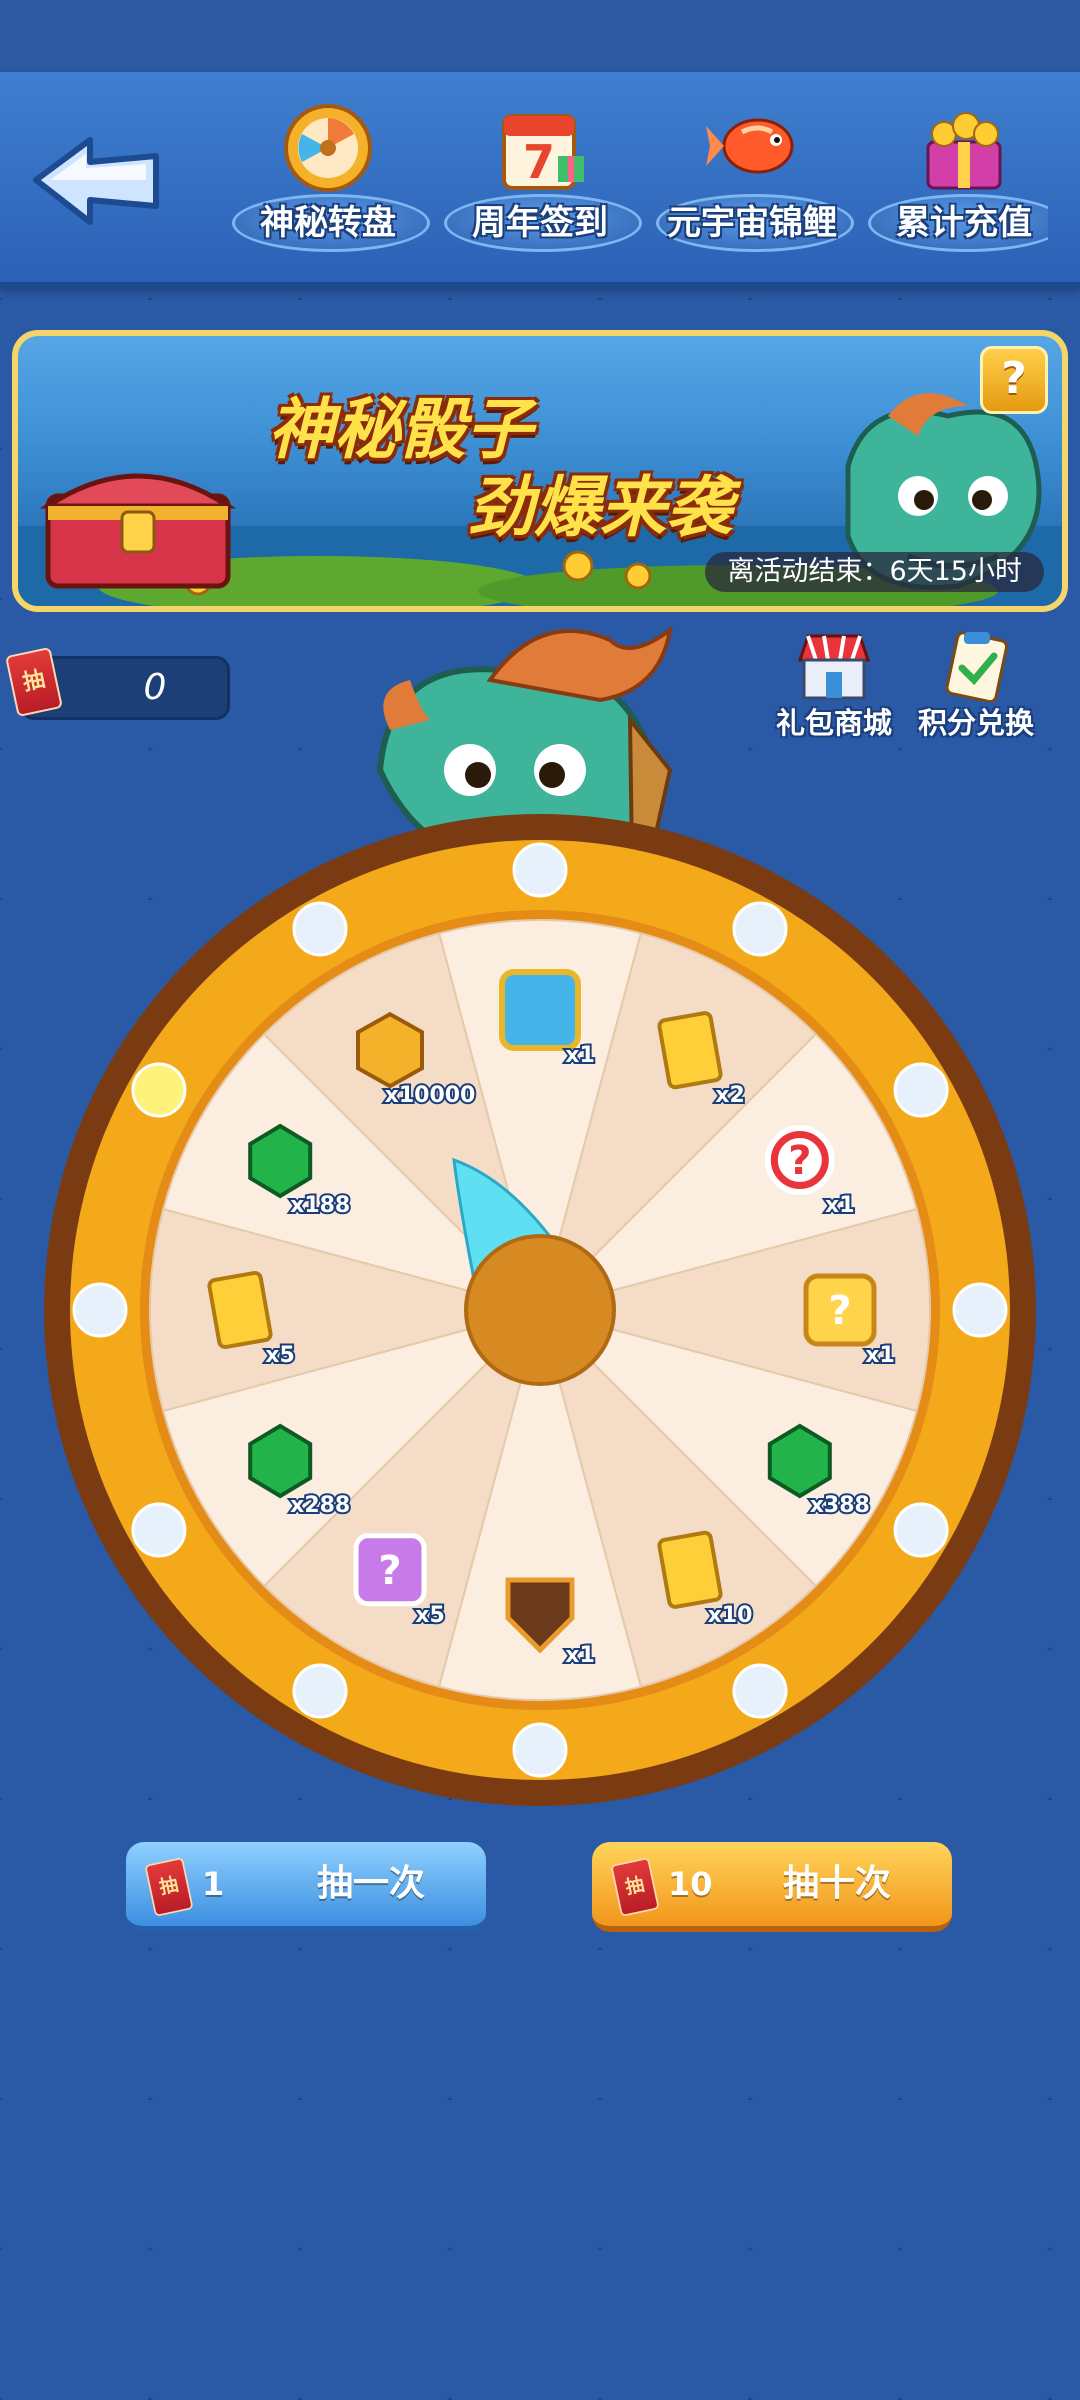 Image resolution: width=1080 pixels, height=2400 pixels. What do you see at coordinates (753, 182) in the screenshot?
I see `tab-metaverse-koi: 元宇宙锦鲤` at bounding box center [753, 182].